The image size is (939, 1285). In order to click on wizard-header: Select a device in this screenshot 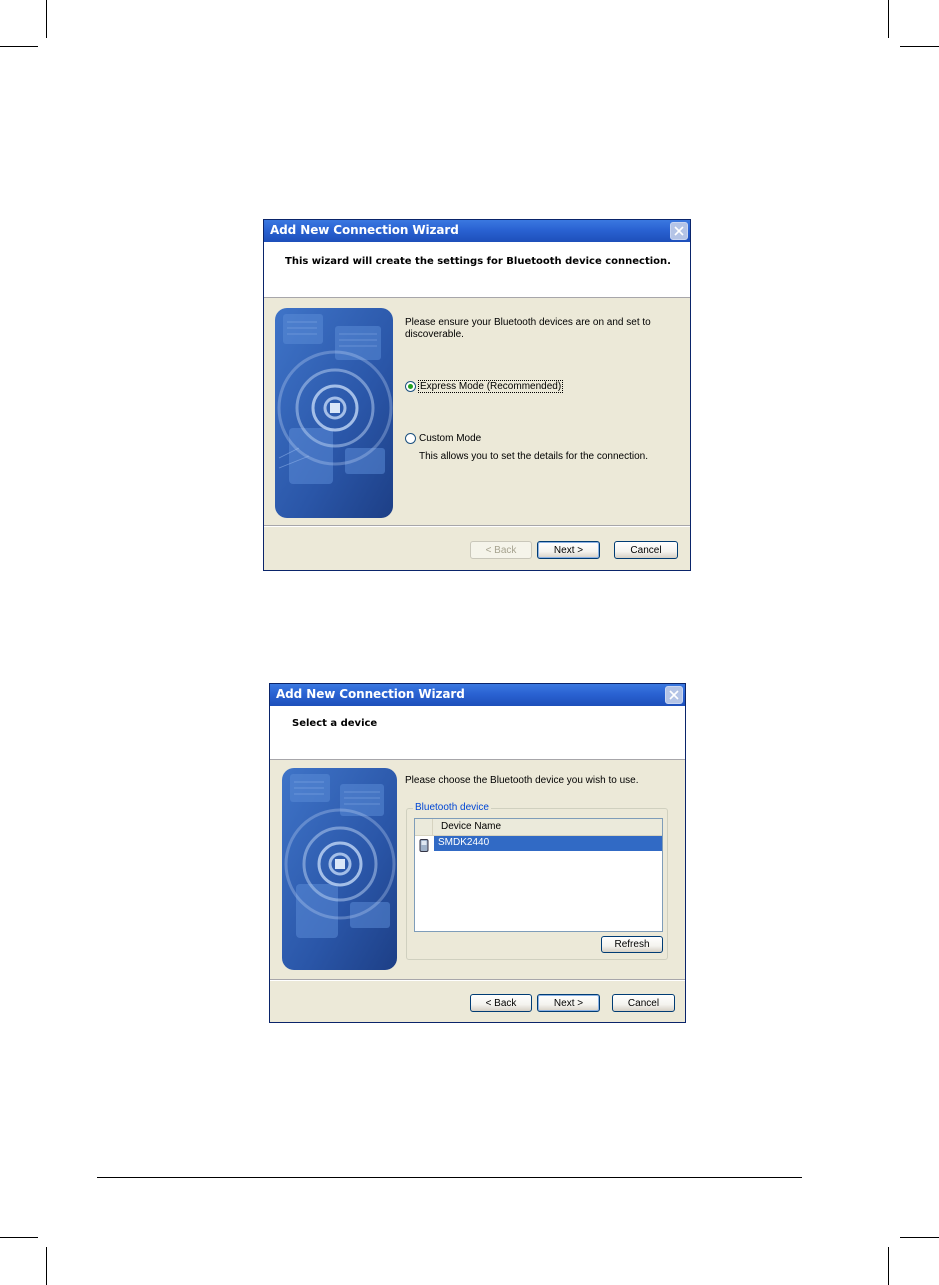, I will do `click(477, 733)`.